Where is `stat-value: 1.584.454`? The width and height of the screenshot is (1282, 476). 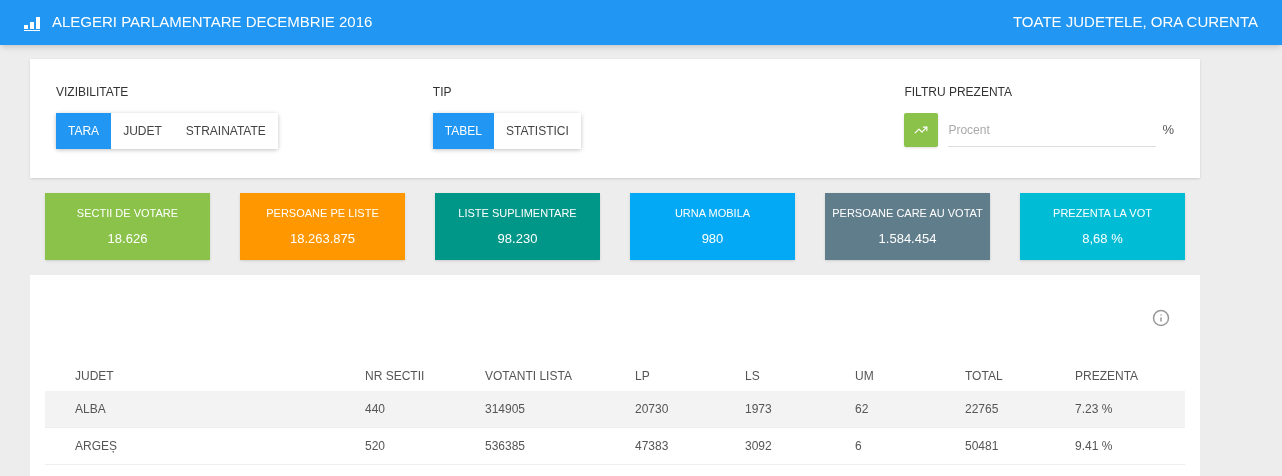
stat-value: 1.584.454 is located at coordinates (907, 239).